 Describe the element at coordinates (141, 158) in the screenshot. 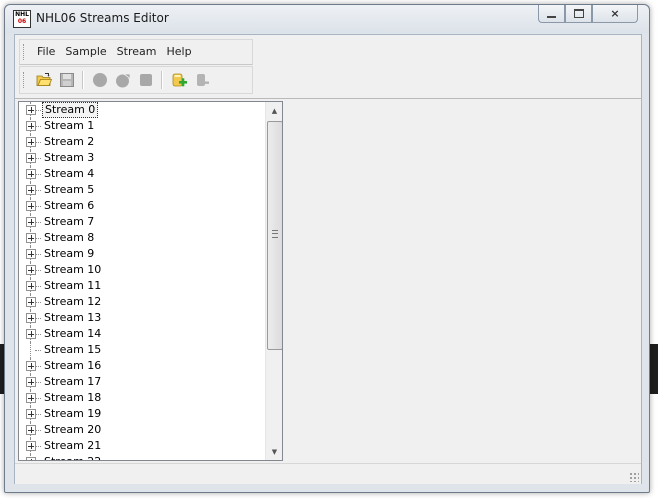

I see `tree-item: Stream 3` at that location.